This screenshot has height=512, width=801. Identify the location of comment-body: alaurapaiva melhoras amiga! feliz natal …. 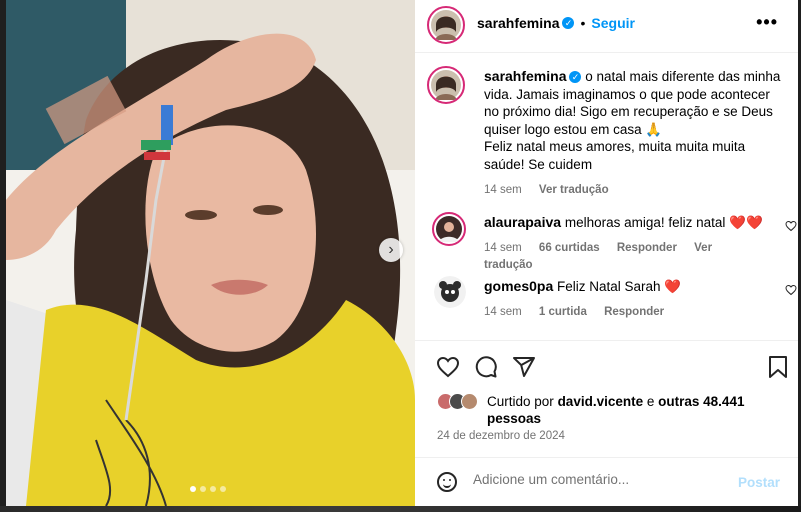
(629, 244).